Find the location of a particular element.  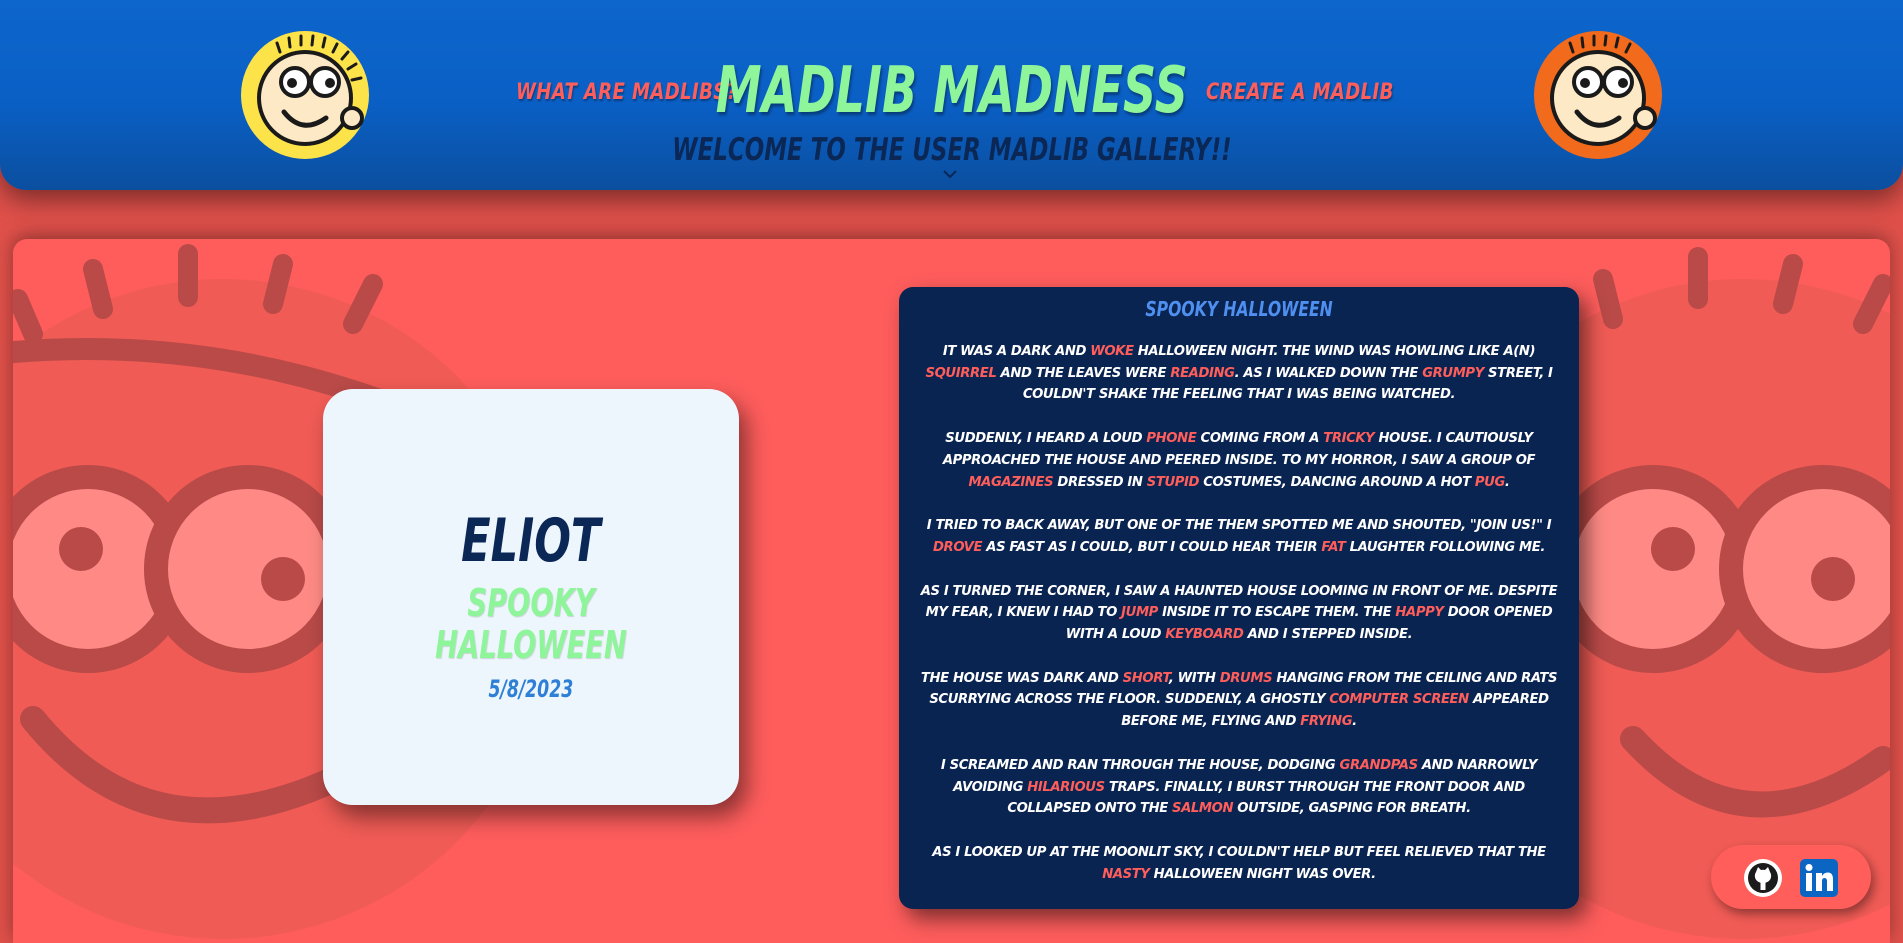

filled-word: DRUMS is located at coordinates (1246, 678).